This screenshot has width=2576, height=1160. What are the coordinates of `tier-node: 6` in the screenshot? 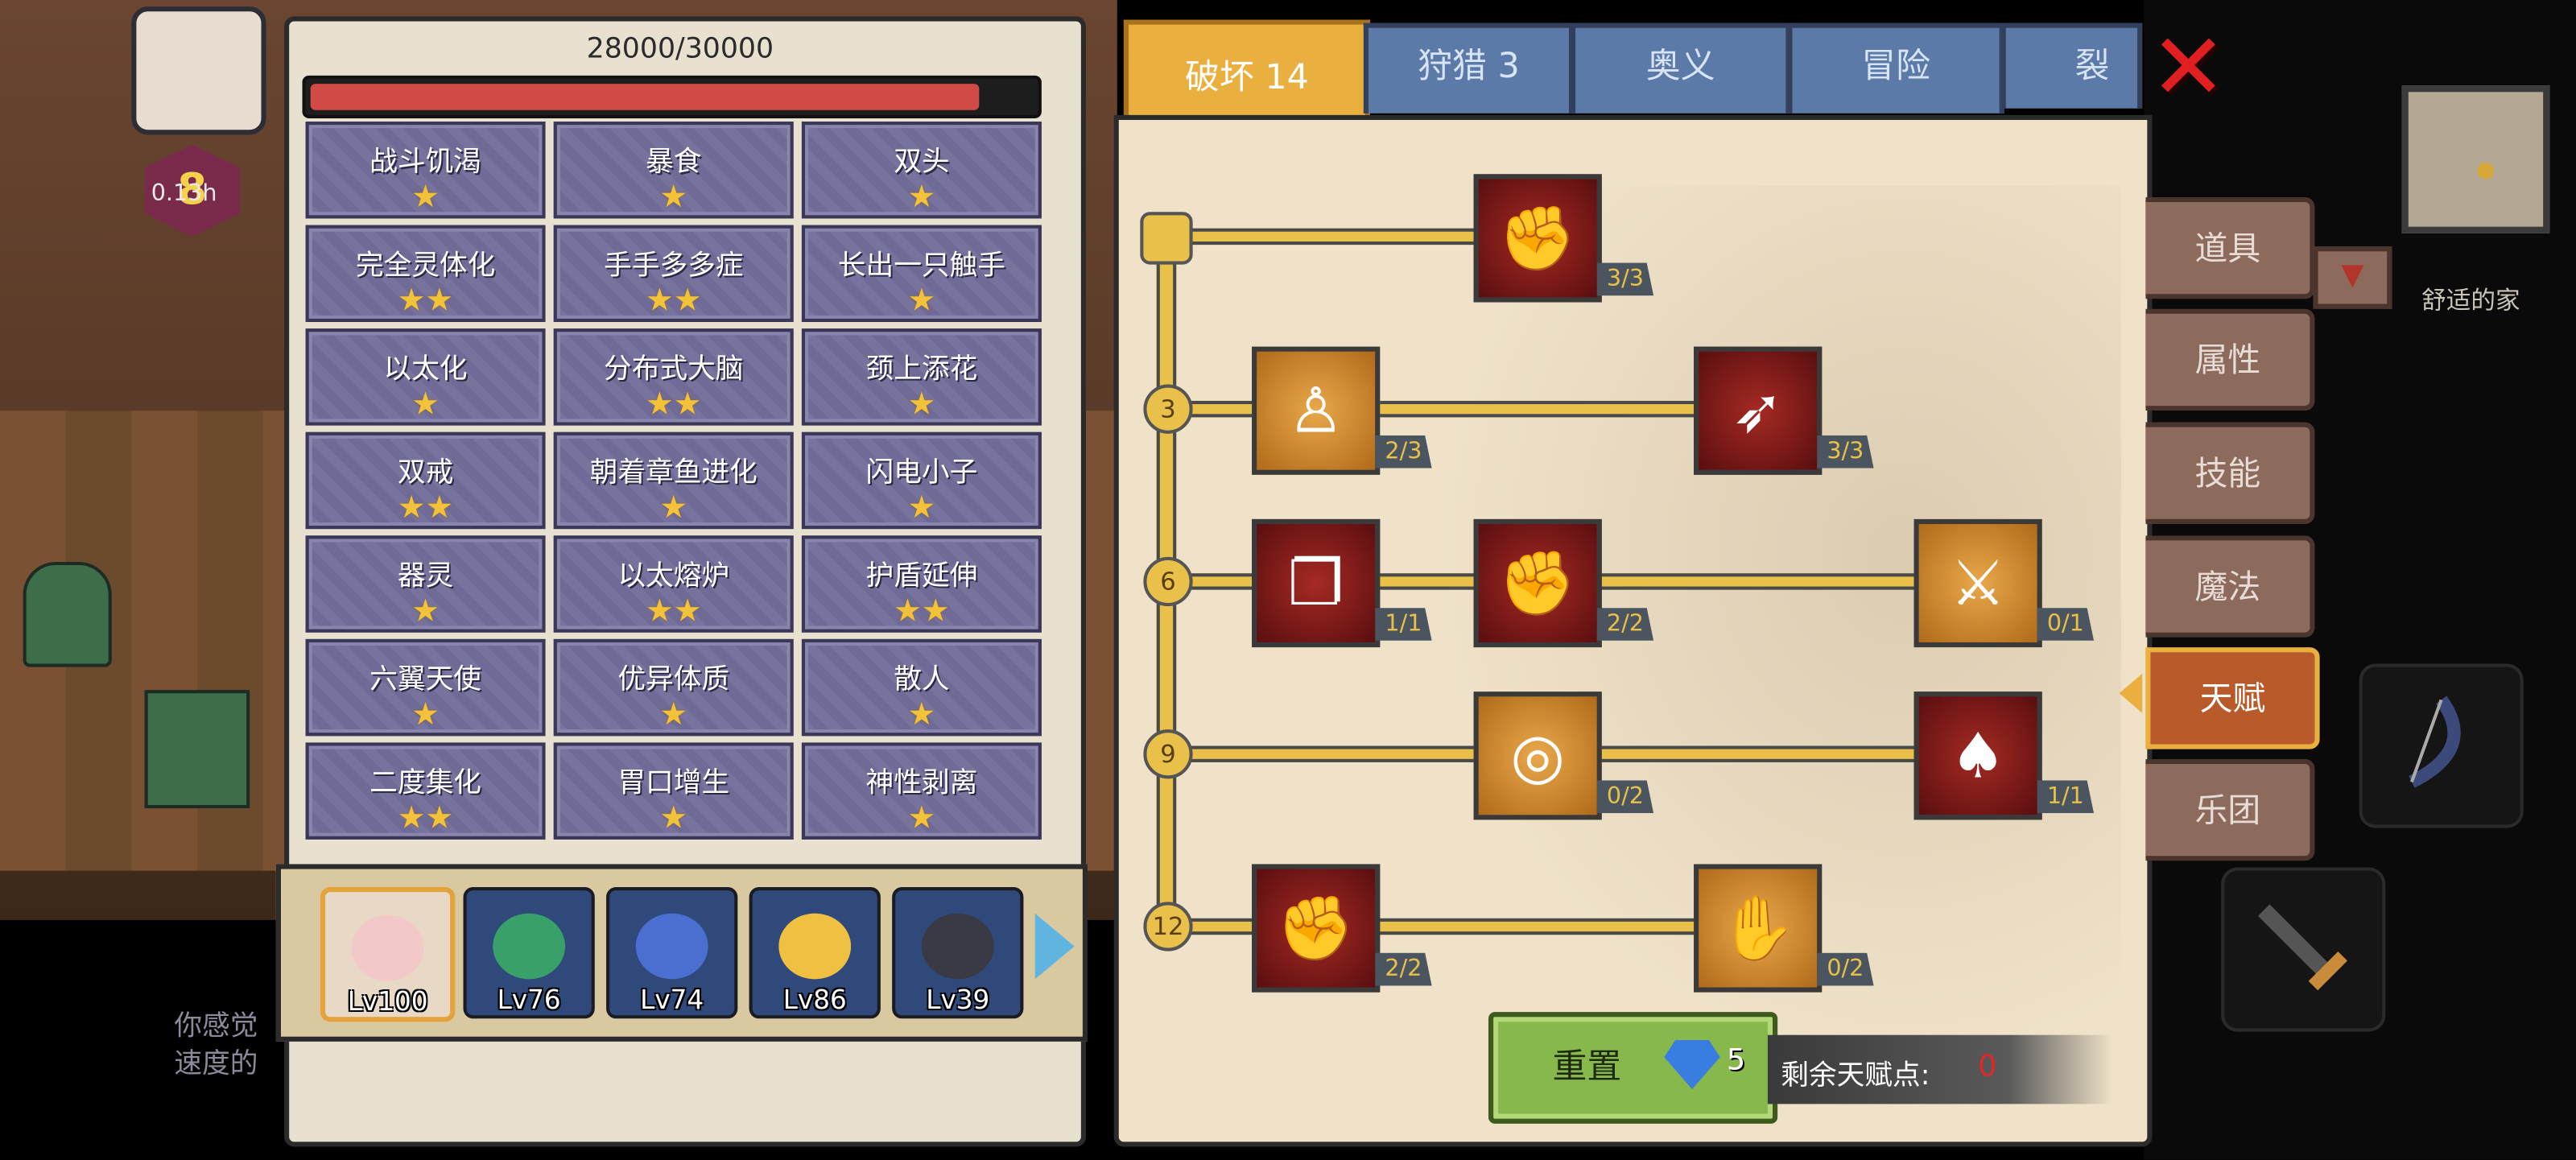 It's located at (1168, 581).